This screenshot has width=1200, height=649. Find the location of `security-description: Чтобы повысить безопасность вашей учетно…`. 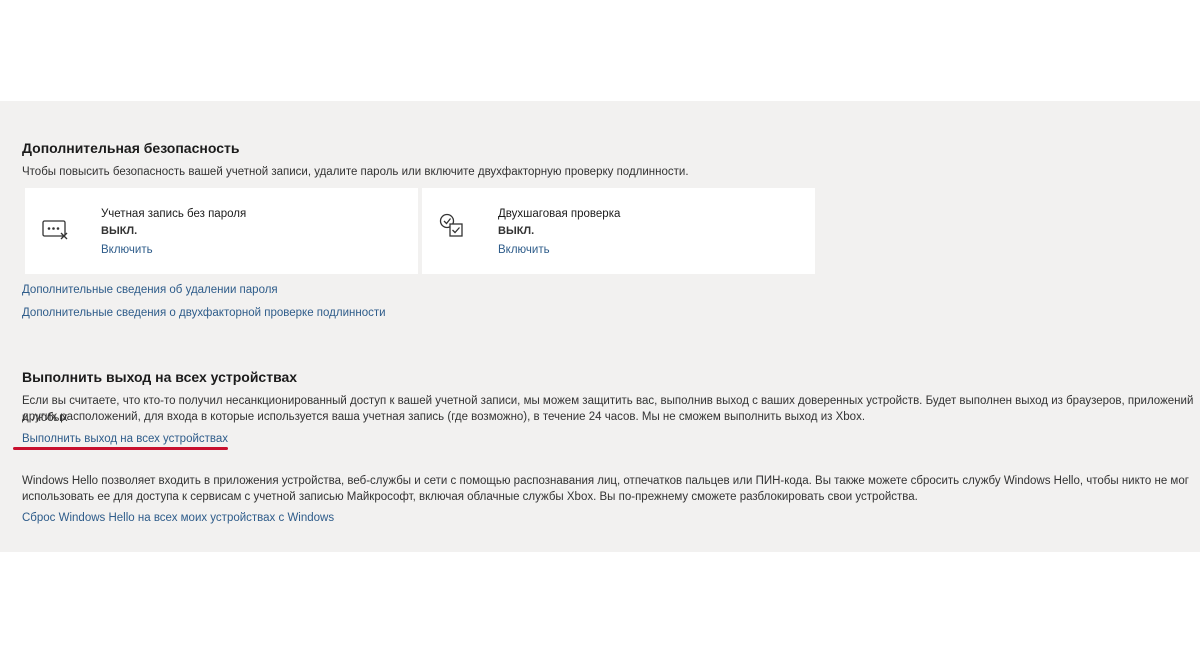

security-description: Чтобы повысить безопасность вашей учетно… is located at coordinates (355, 172).